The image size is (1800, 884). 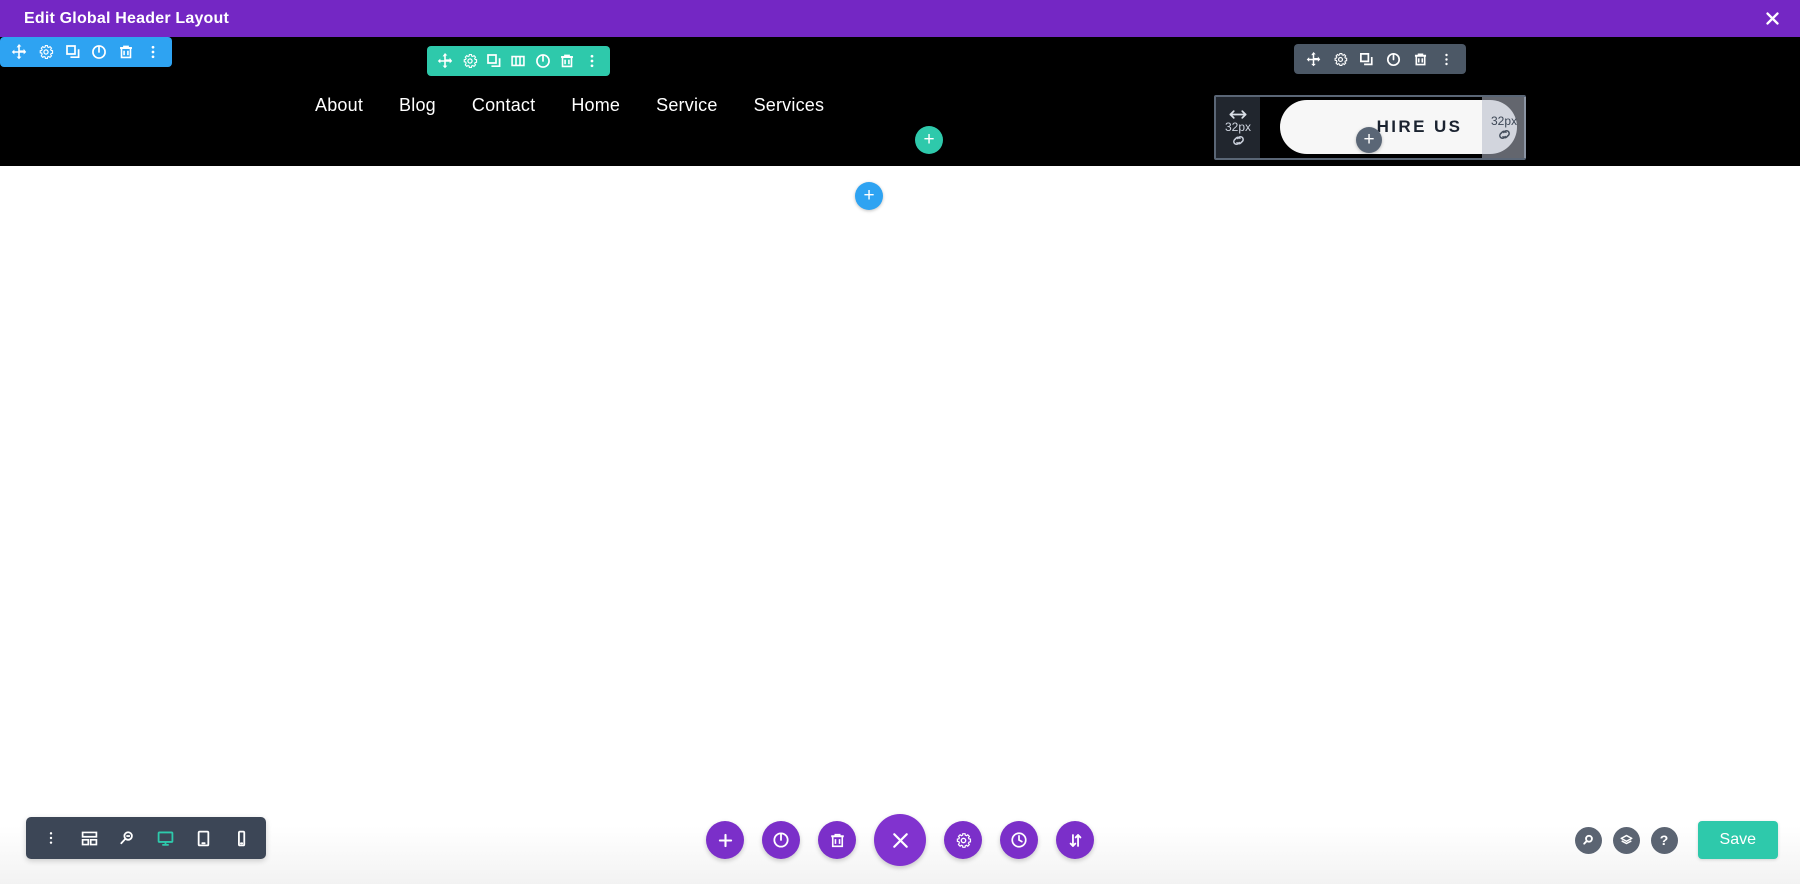 What do you see at coordinates (1737, 840) in the screenshot?
I see `save-button: Save` at bounding box center [1737, 840].